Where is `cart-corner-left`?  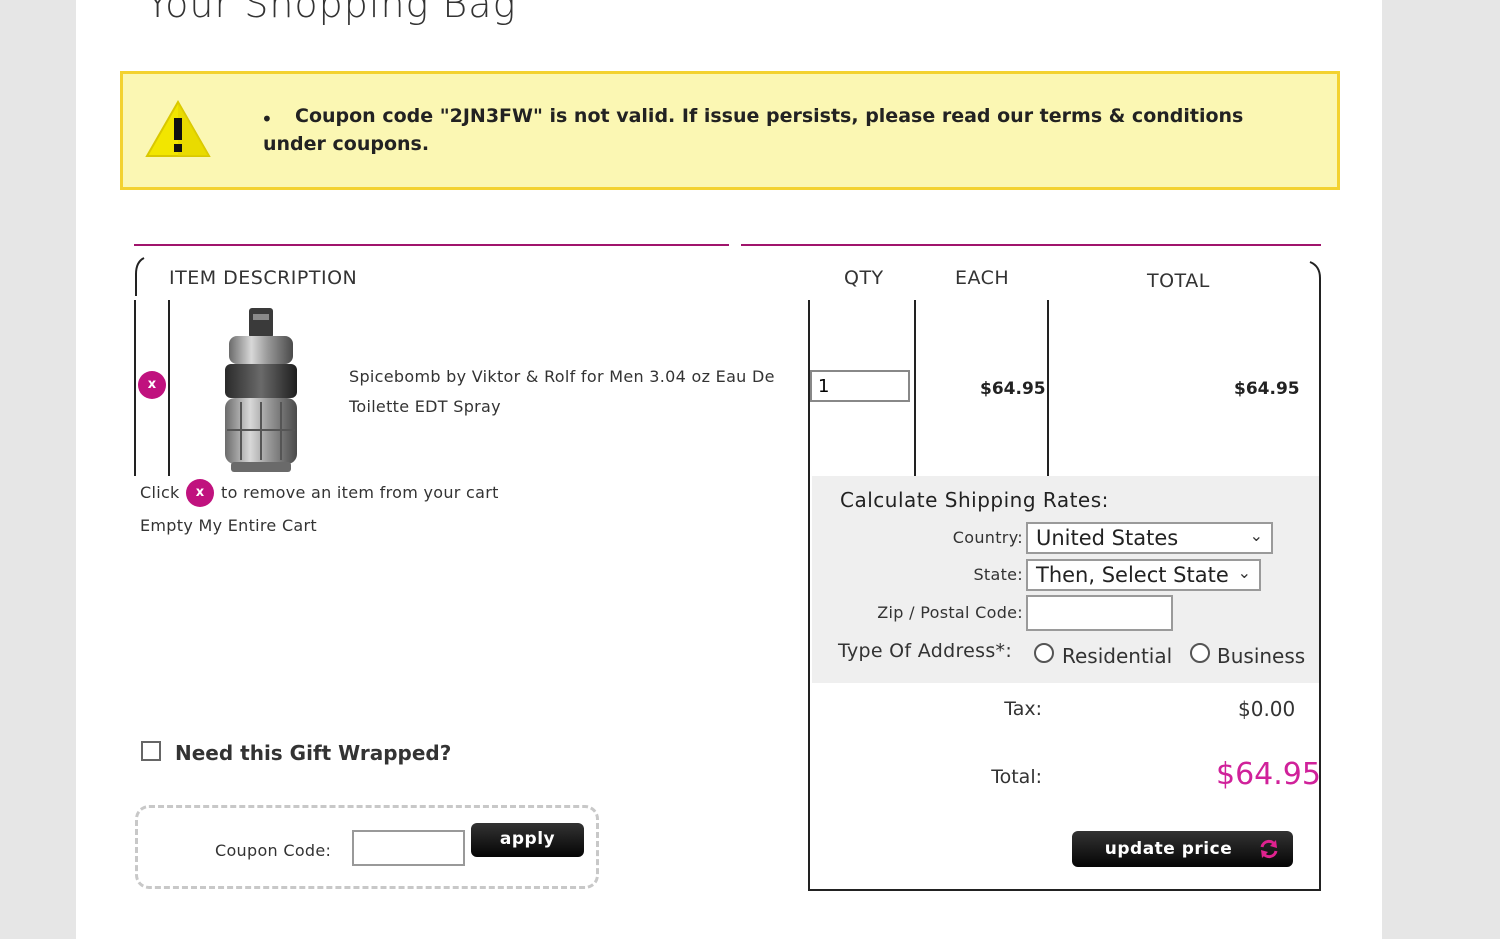 cart-corner-left is located at coordinates (140, 276).